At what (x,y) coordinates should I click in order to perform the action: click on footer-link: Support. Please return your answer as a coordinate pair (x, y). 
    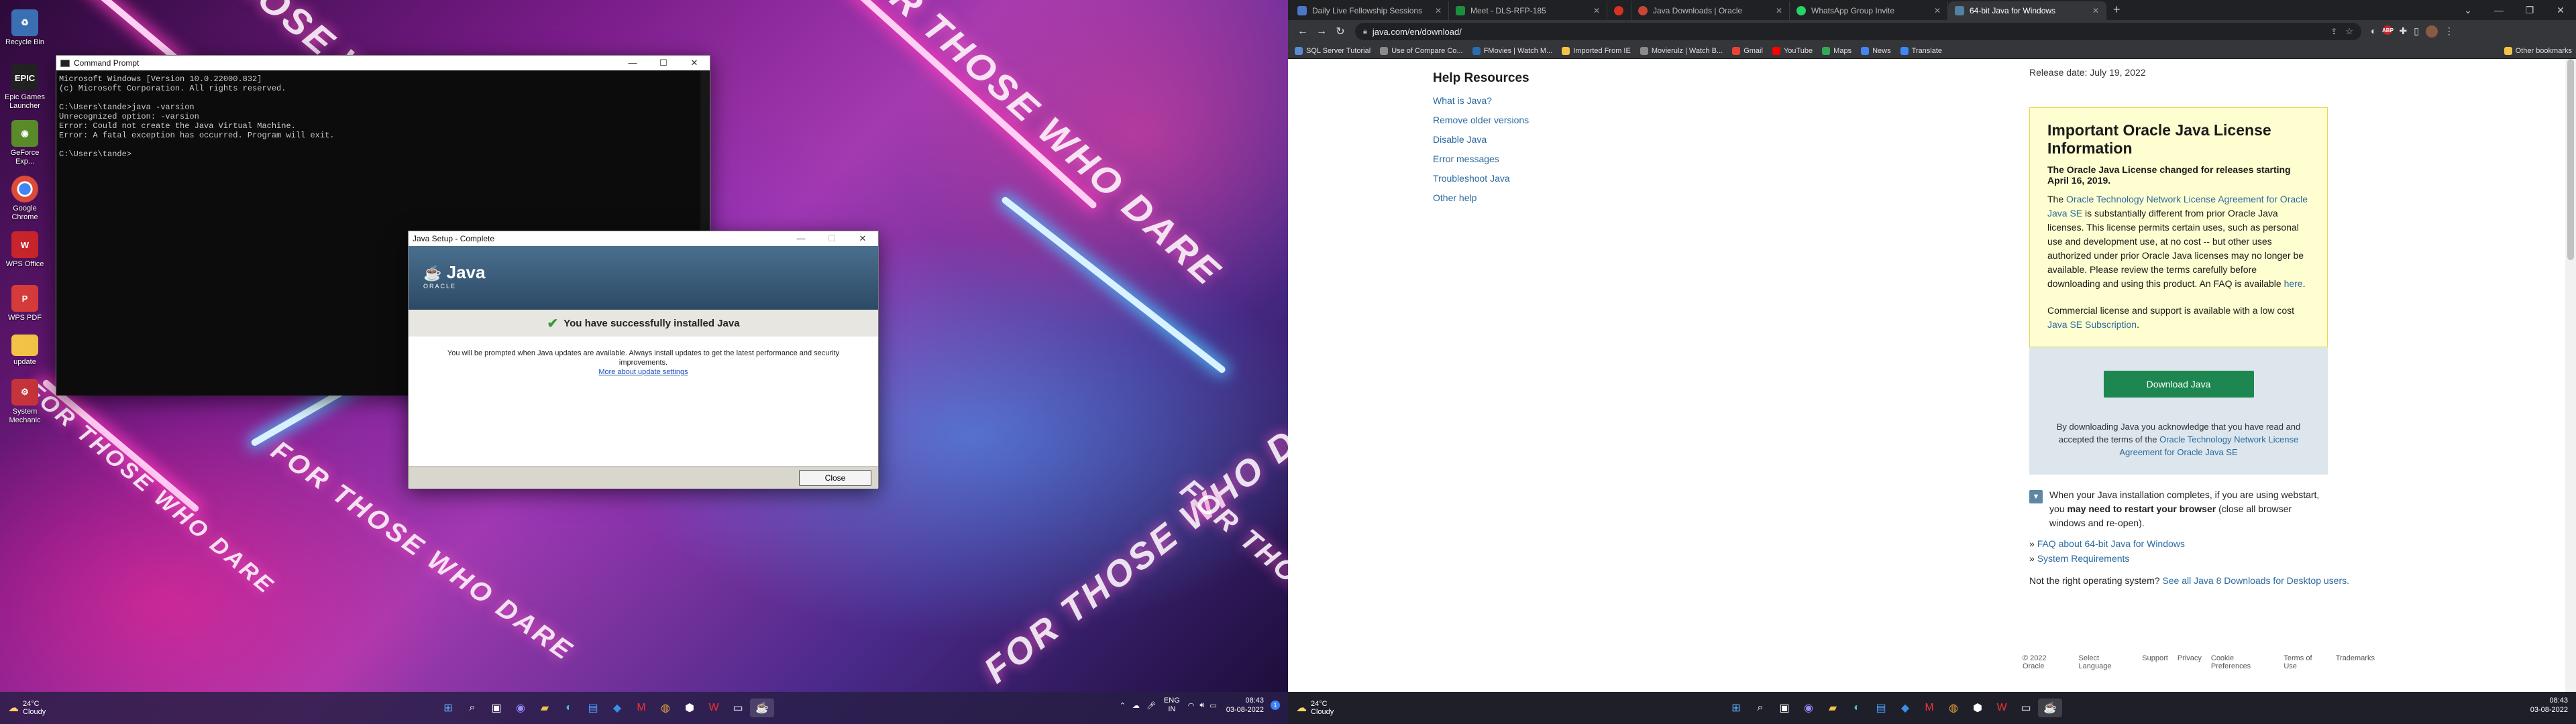
    Looking at the image, I should click on (2155, 662).